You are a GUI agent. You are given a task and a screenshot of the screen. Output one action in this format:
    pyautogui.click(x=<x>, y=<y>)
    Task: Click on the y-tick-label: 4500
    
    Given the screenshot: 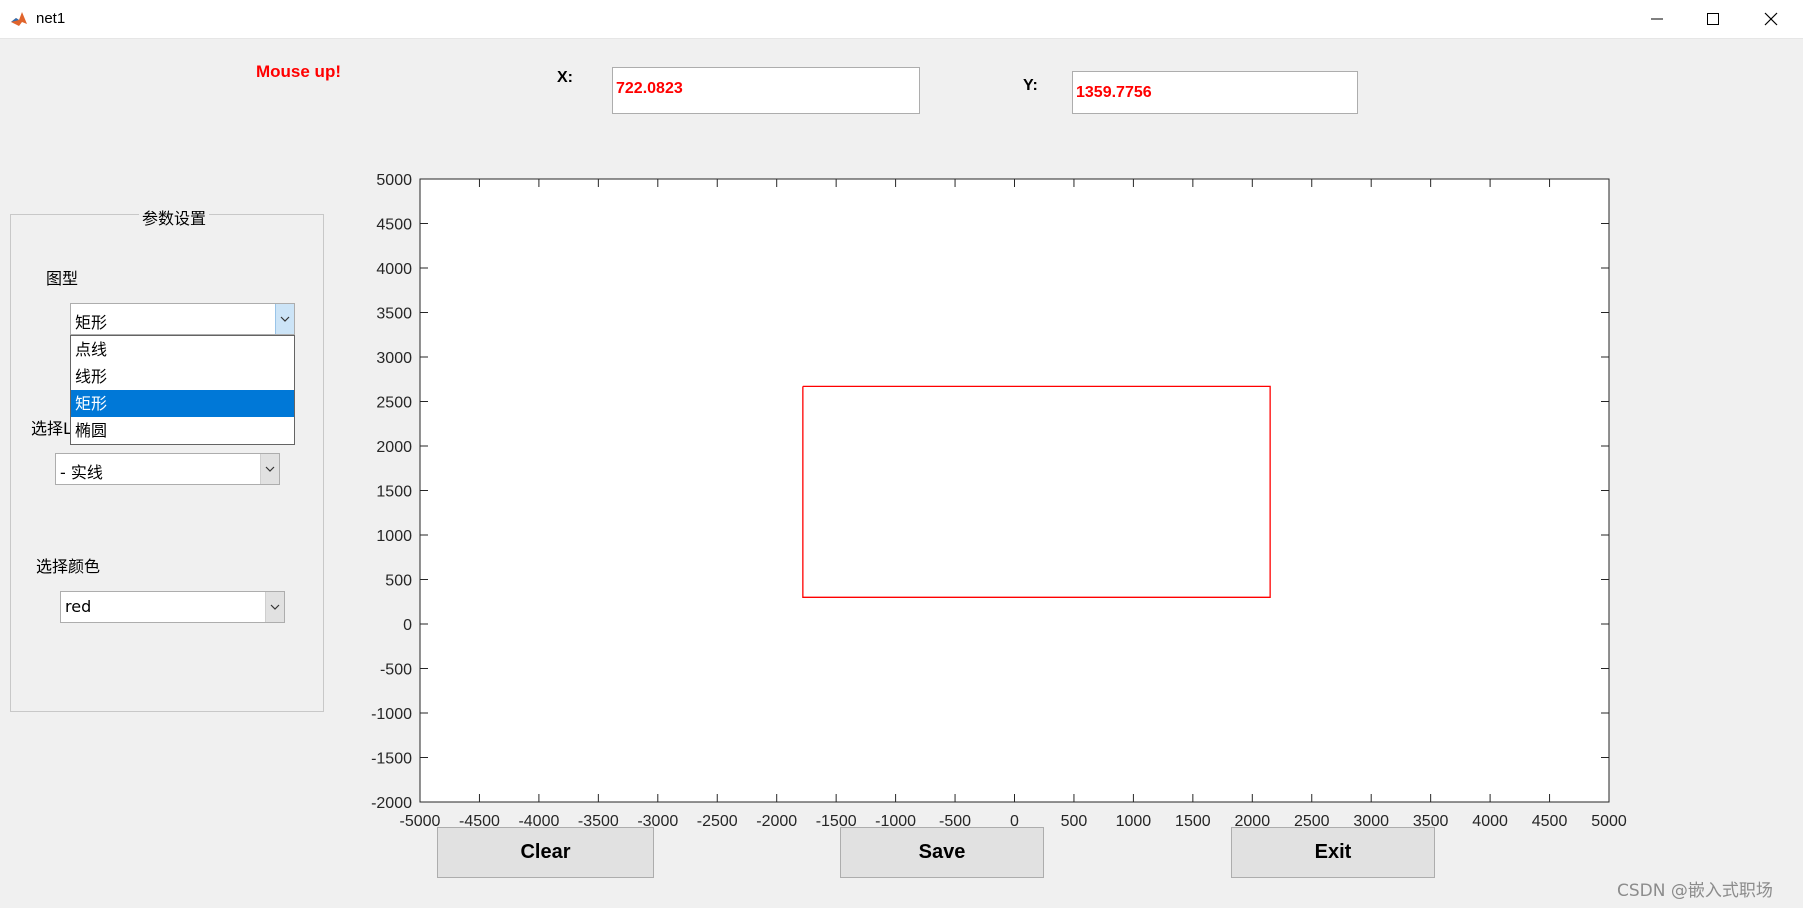 What is the action you would take?
    pyautogui.click(x=394, y=225)
    